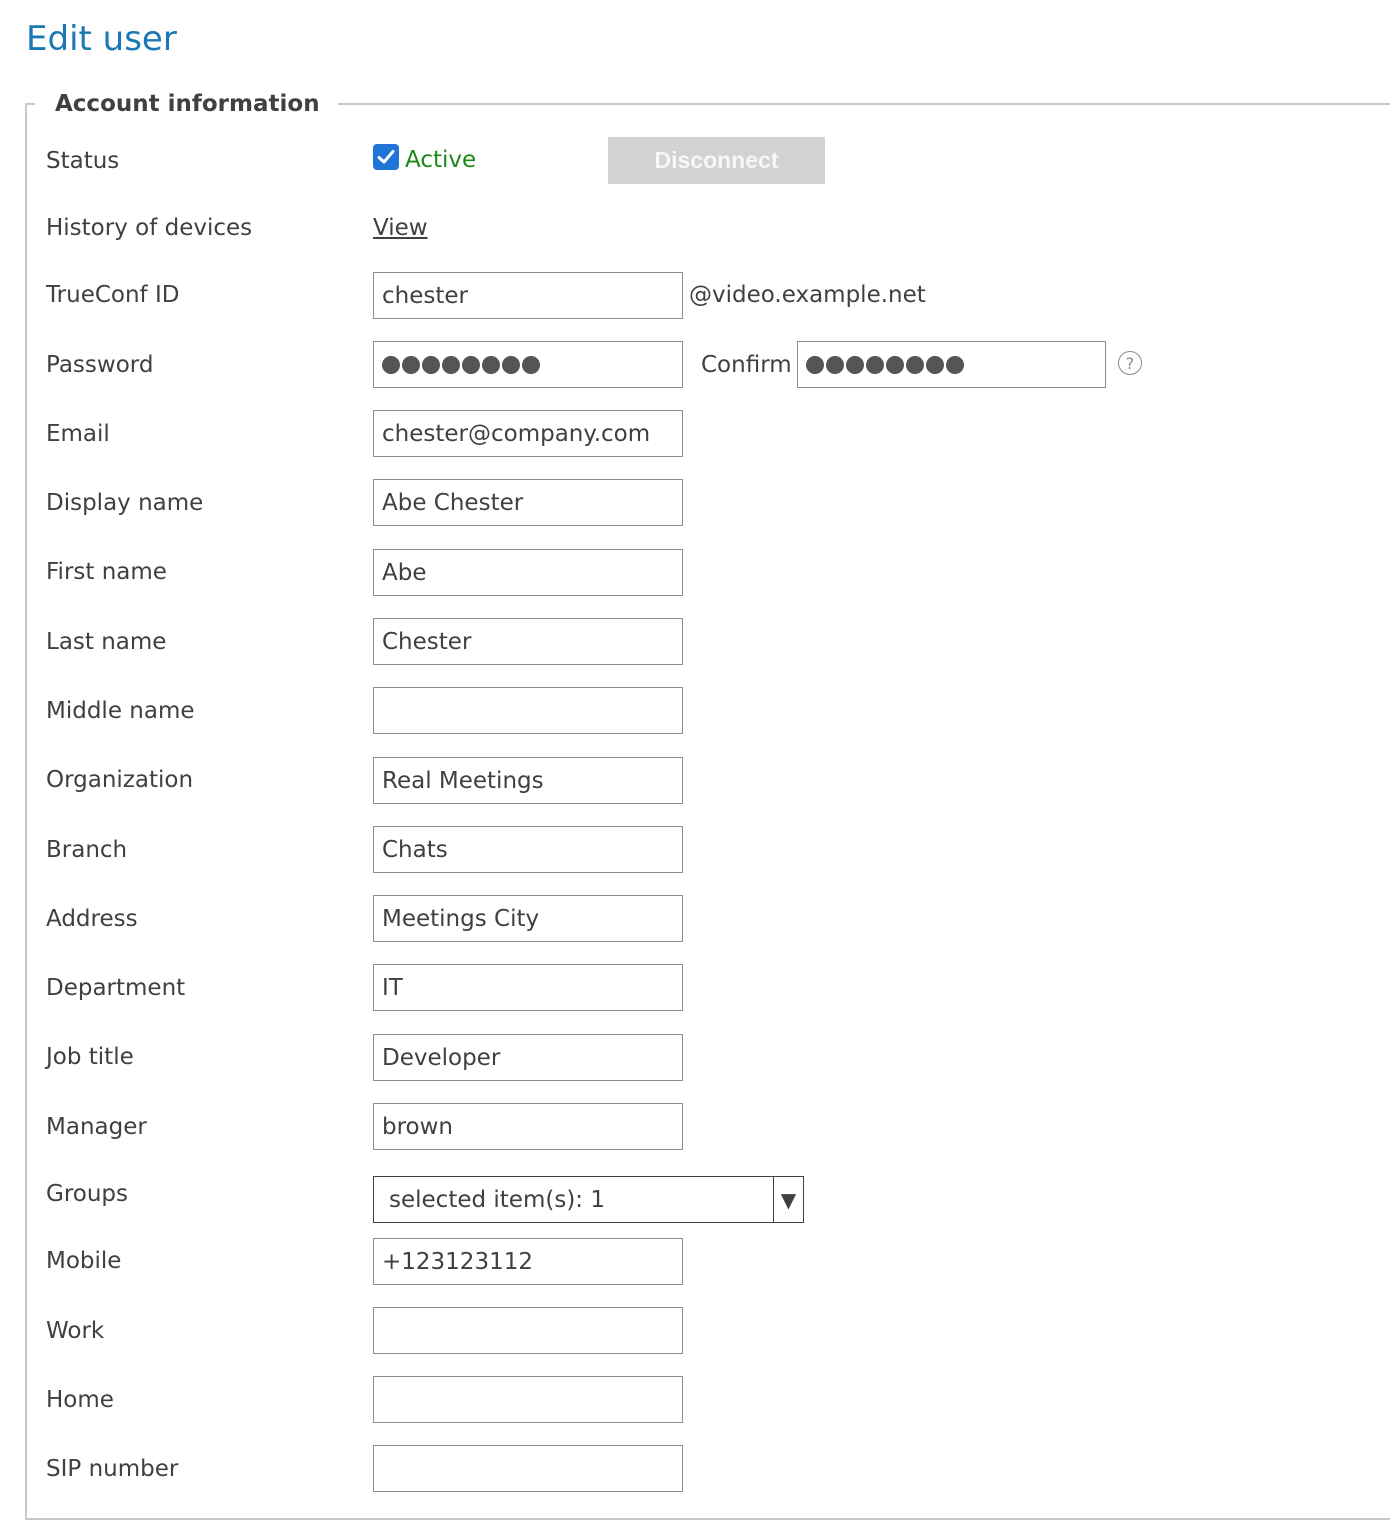 The width and height of the screenshot is (1390, 1540). Describe the element at coordinates (78, 434) in the screenshot. I see `email-label: Email` at that location.